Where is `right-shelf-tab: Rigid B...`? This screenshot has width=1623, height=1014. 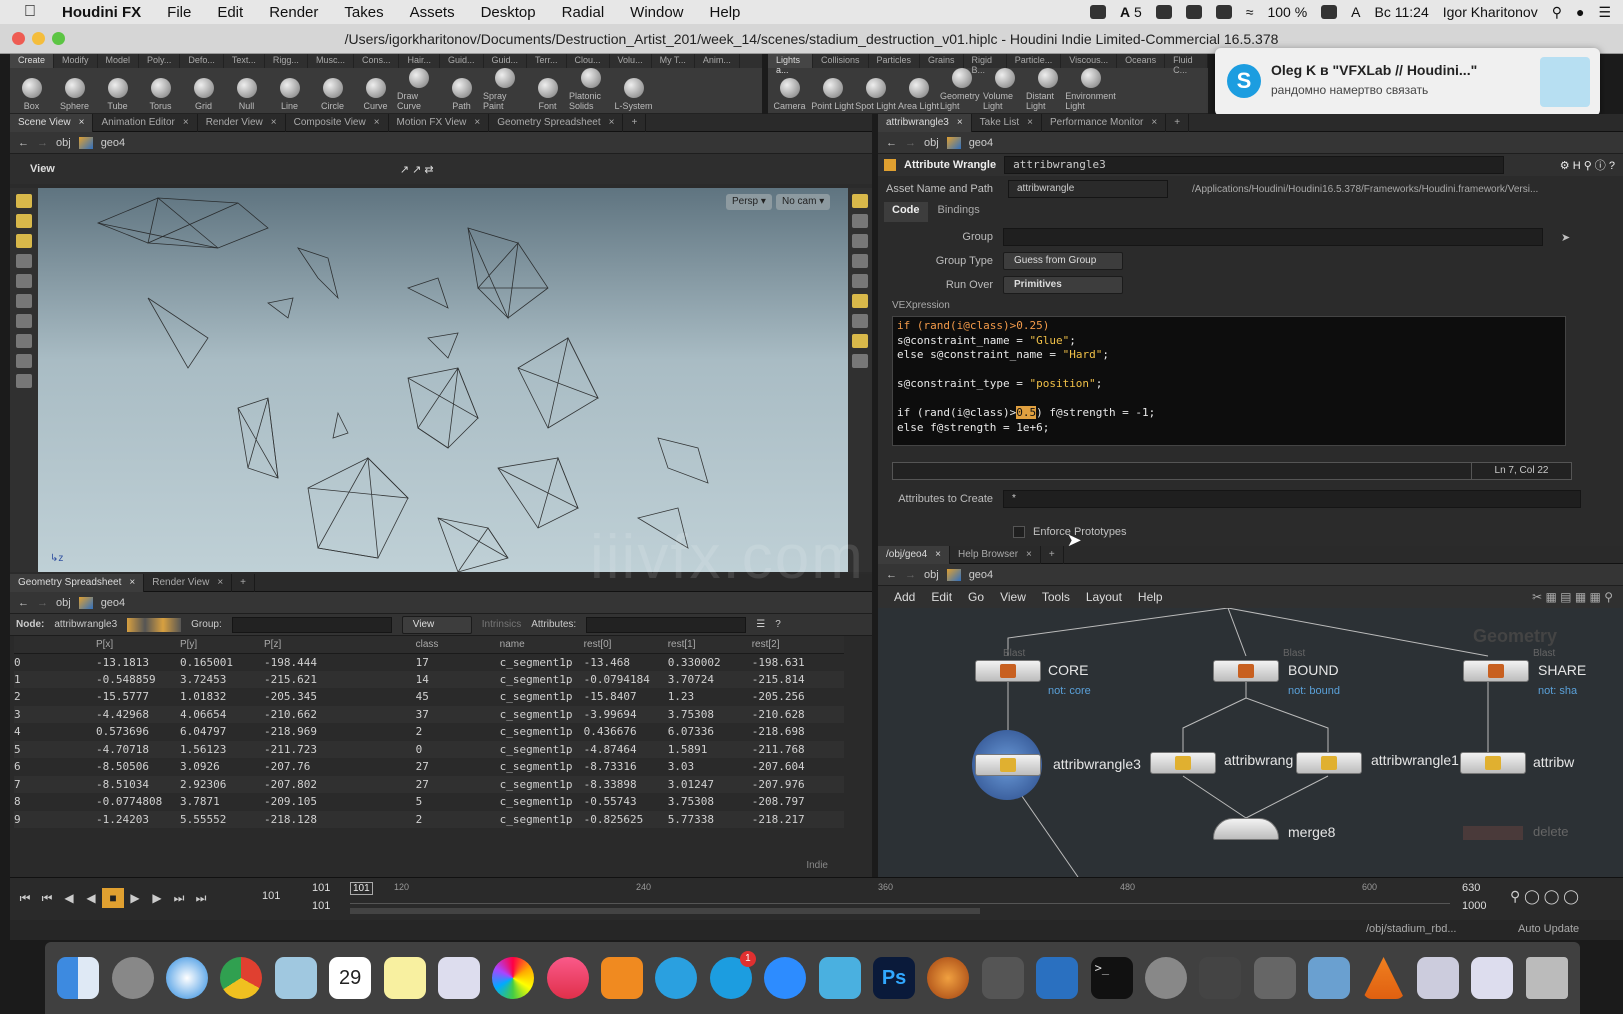
right-shelf-tab: Rigid B... is located at coordinates (985, 64).